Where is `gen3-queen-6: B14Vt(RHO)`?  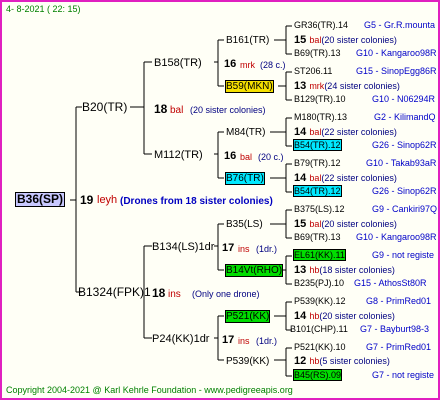
gen3-queen-6: B14Vt(RHO) is located at coordinates (254, 270).